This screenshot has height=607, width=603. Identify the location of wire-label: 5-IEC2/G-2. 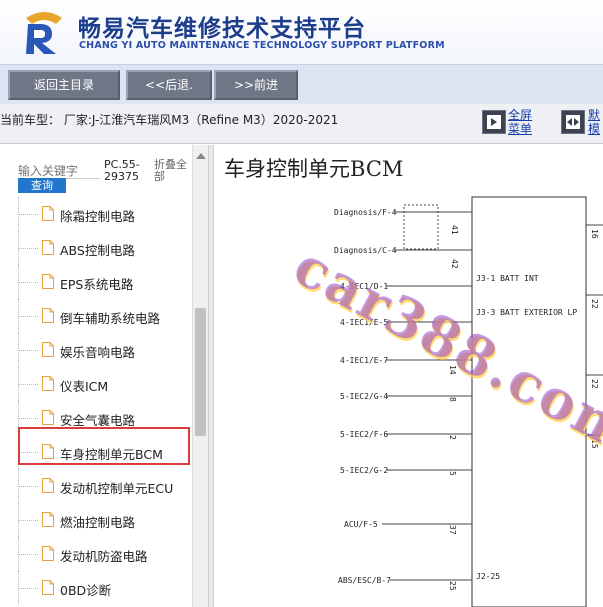
(364, 470).